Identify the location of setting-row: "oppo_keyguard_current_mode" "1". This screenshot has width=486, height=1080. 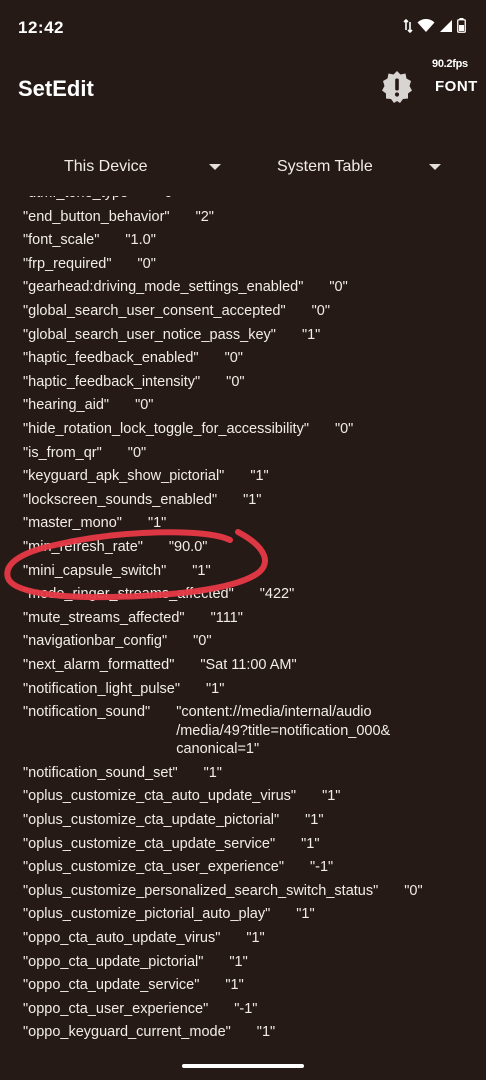
(248, 1032).